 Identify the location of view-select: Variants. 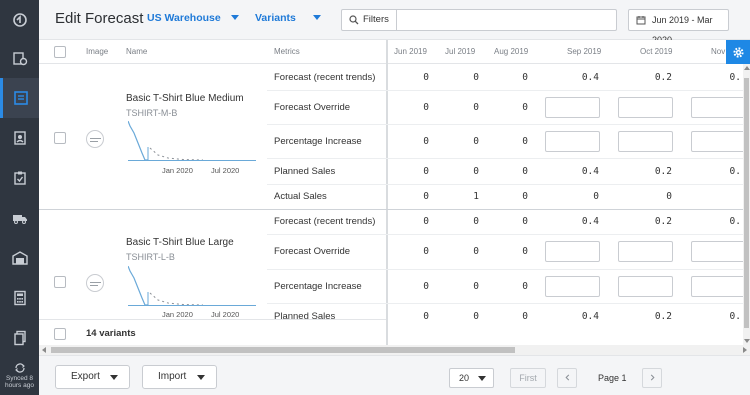
(288, 18).